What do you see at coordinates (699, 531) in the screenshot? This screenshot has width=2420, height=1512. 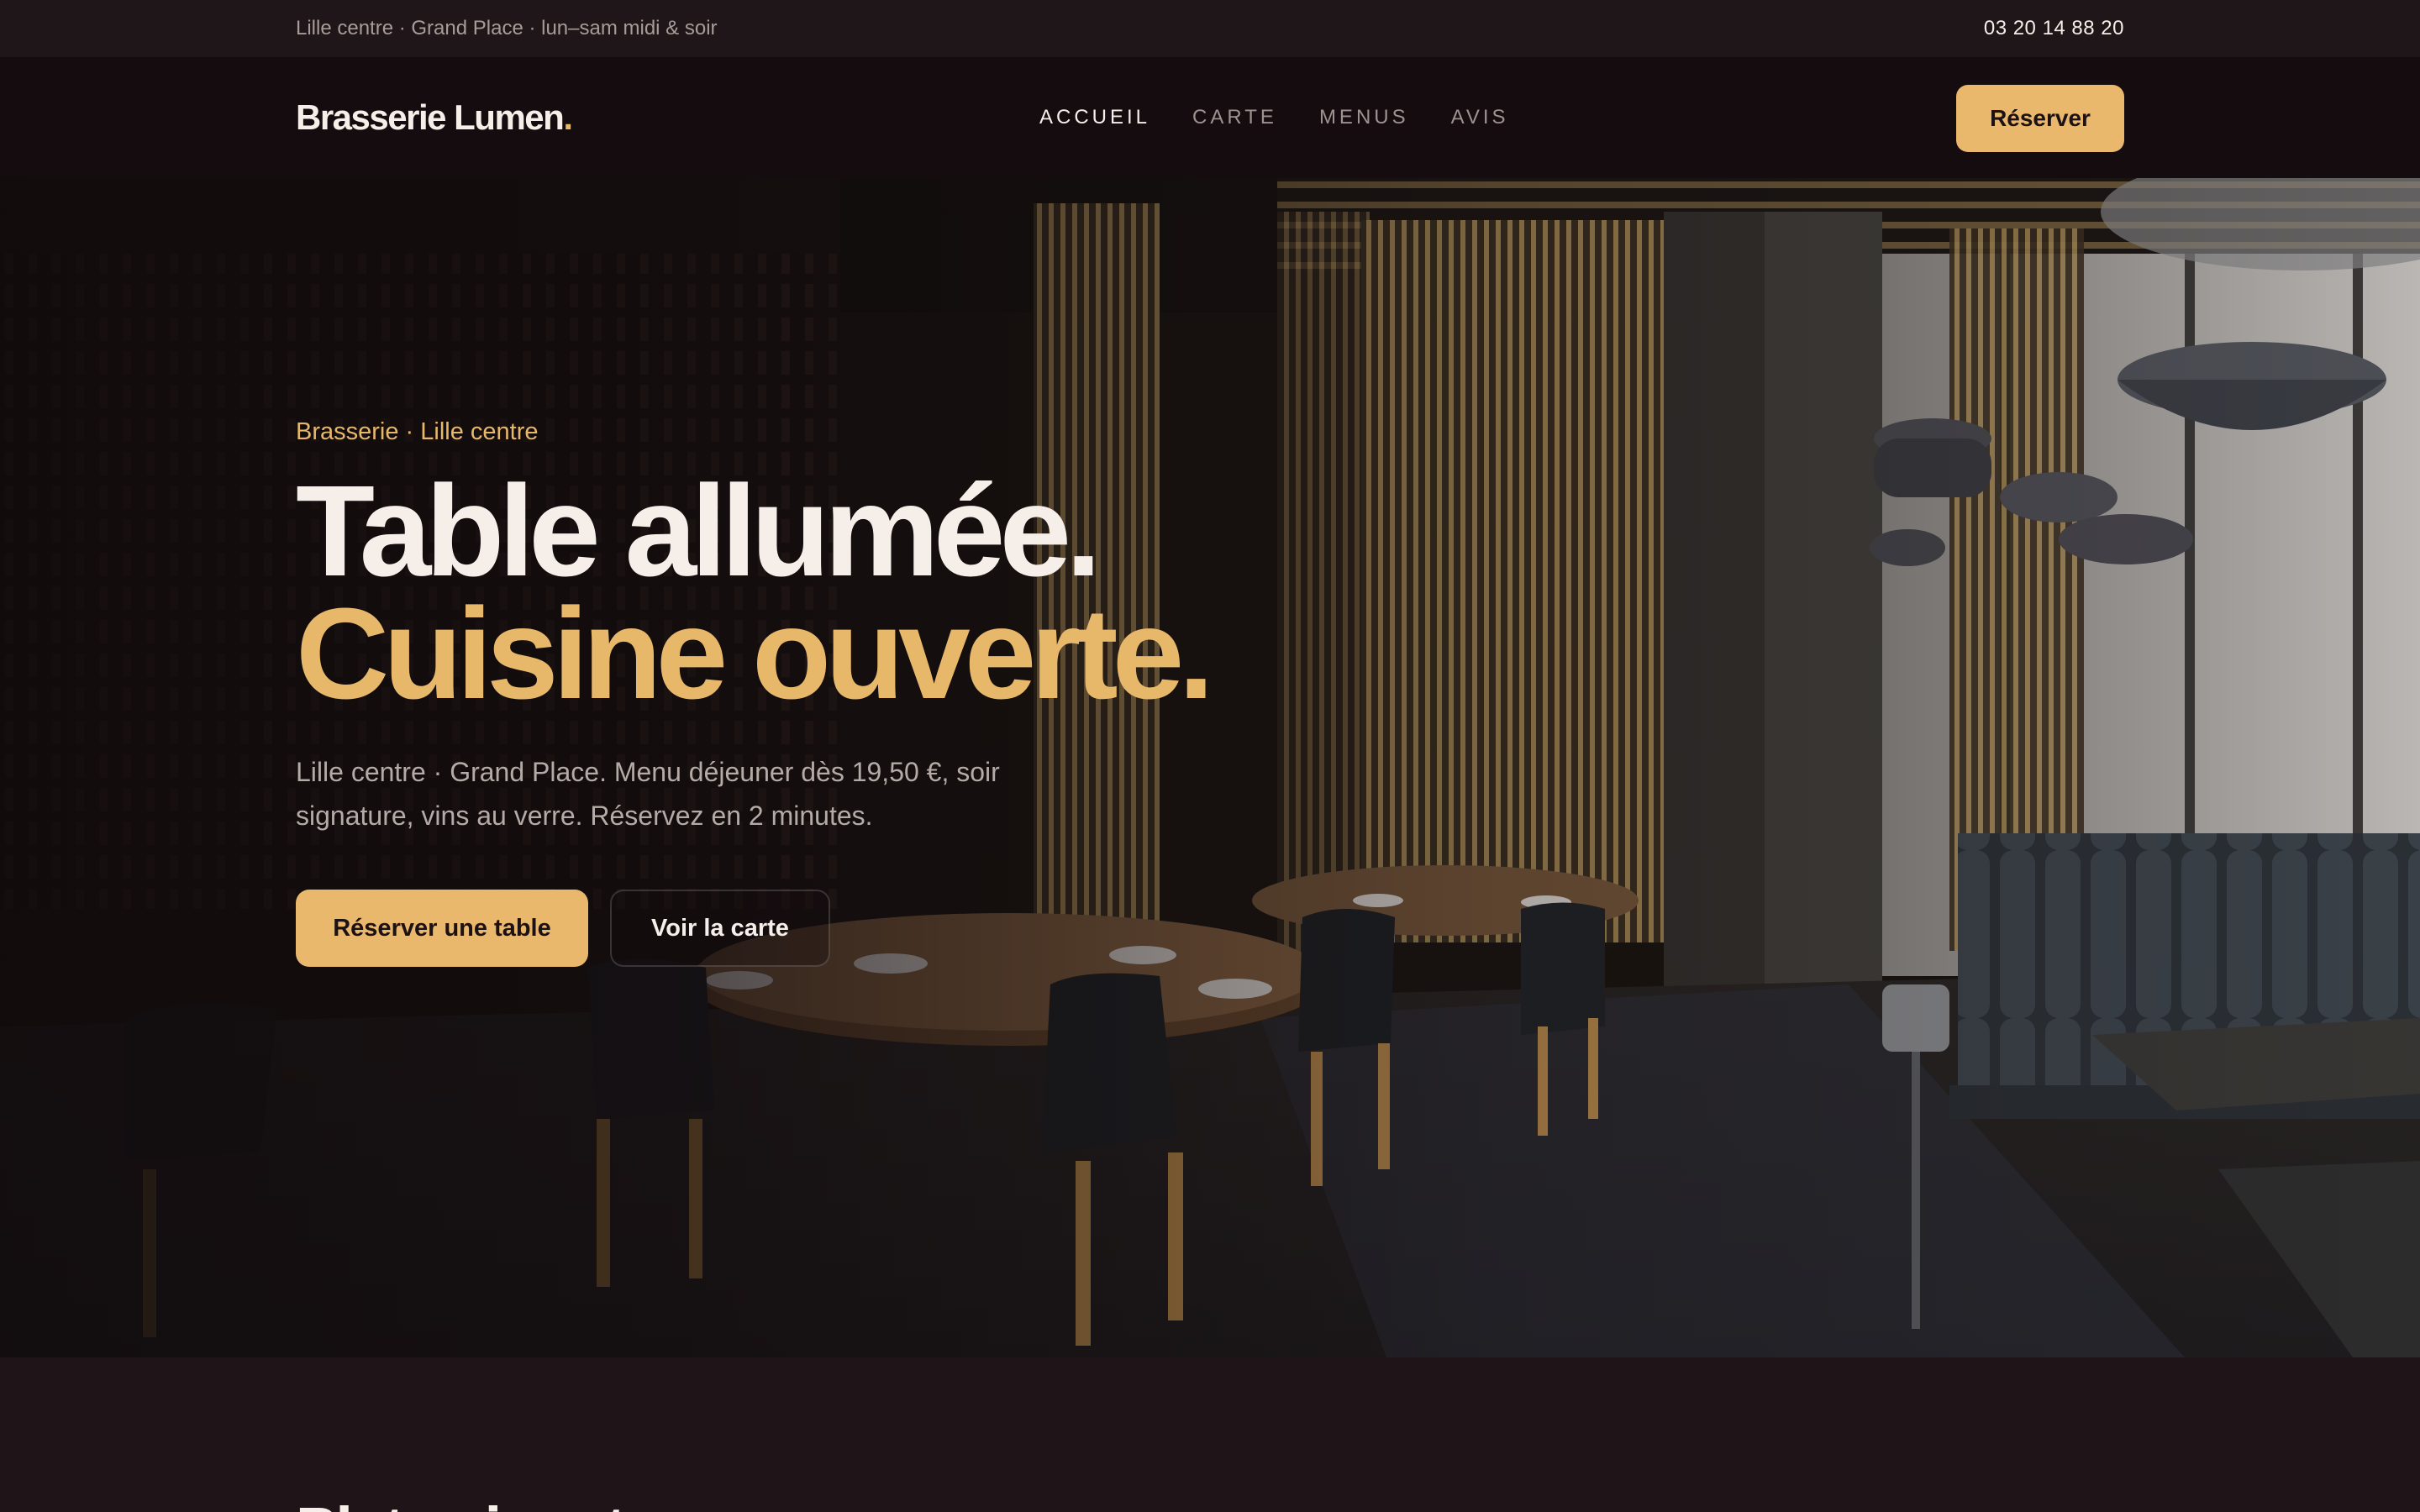 I see `headline-line-1: Table allumée.` at bounding box center [699, 531].